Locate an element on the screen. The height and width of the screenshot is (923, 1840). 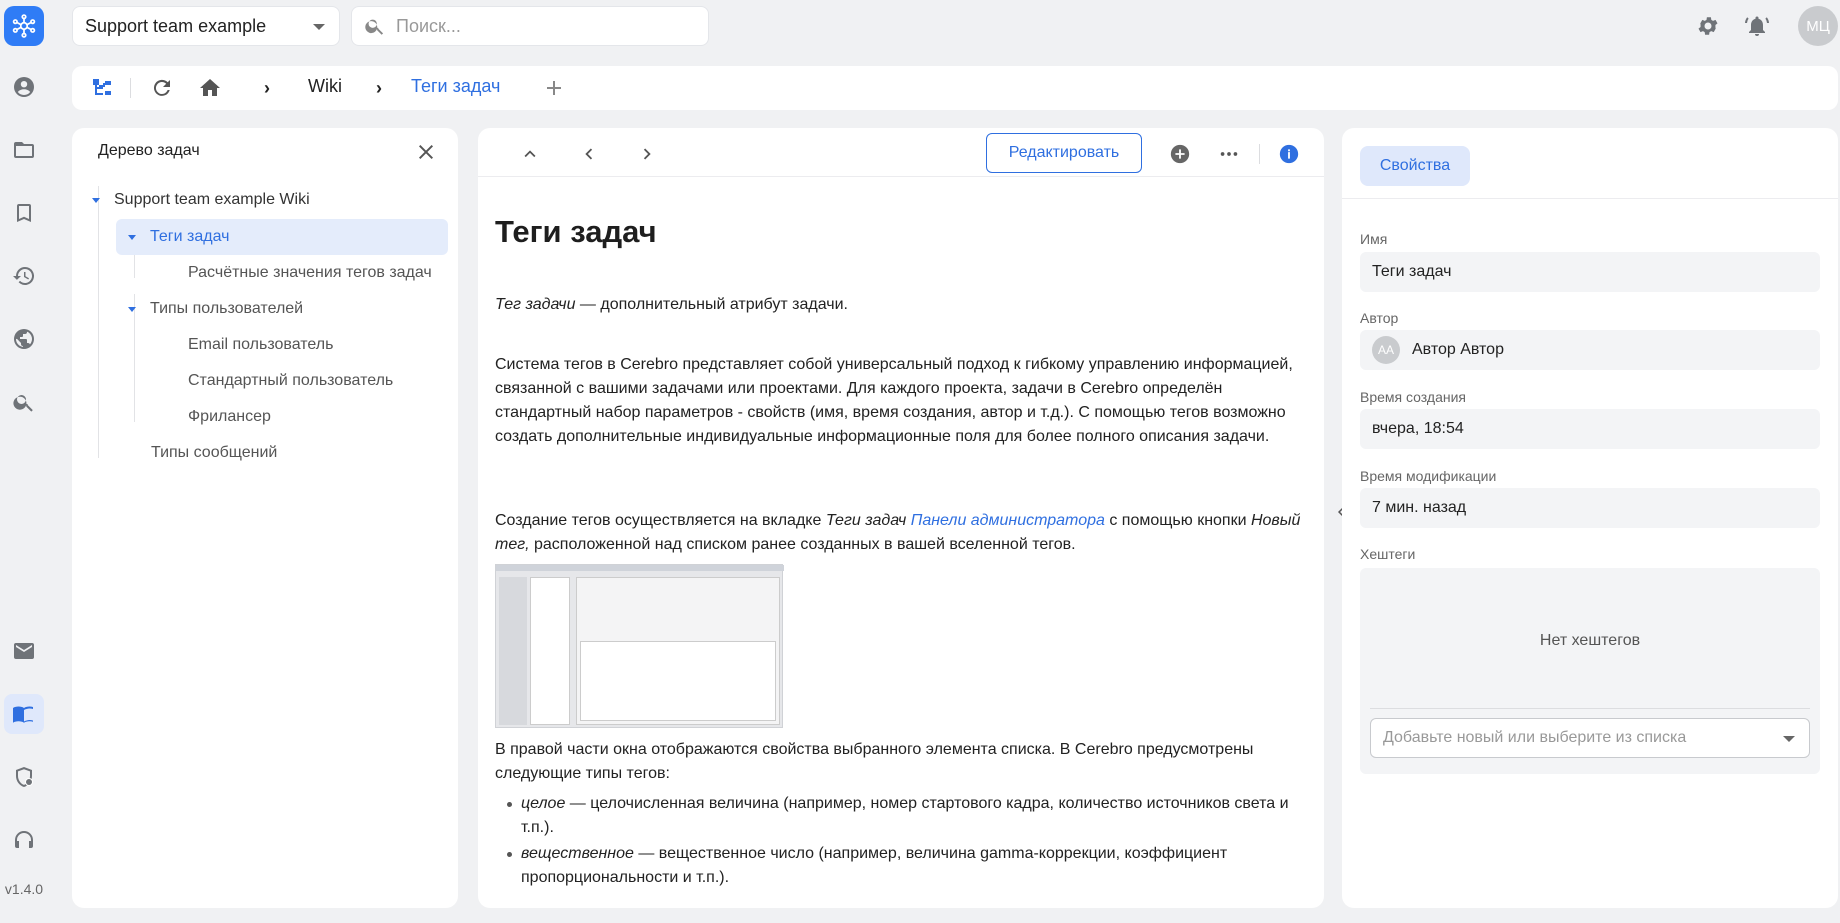
tab-properties: Свойства is located at coordinates (1415, 166).